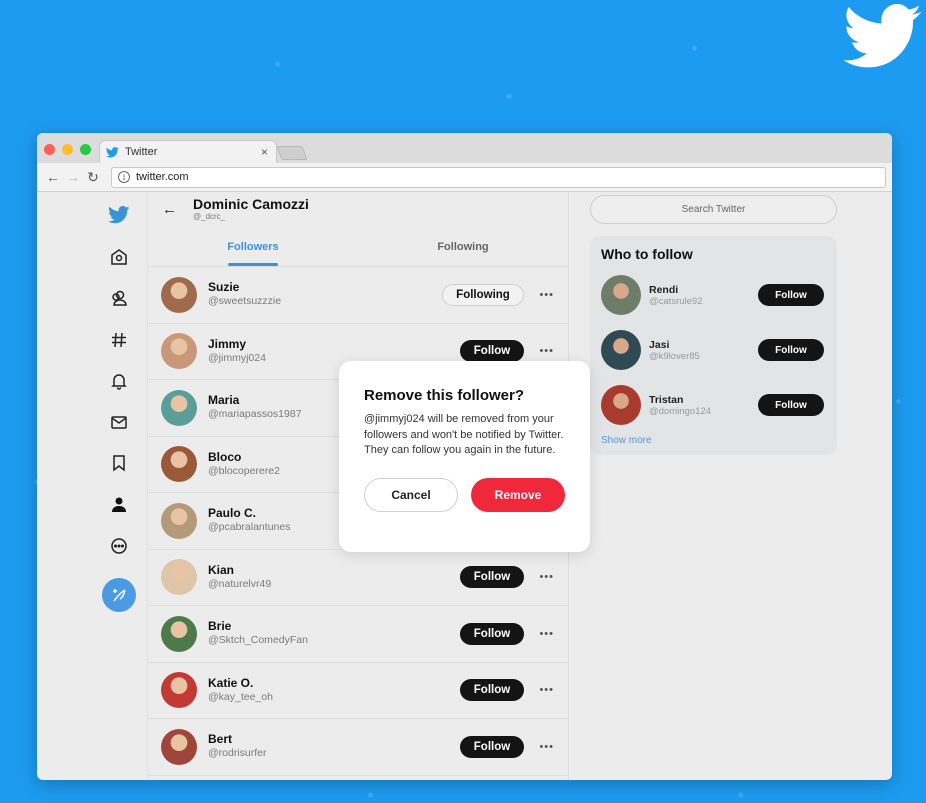 The width and height of the screenshot is (926, 803). Describe the element at coordinates (292, 153) in the screenshot. I see `new-tab-button` at that location.